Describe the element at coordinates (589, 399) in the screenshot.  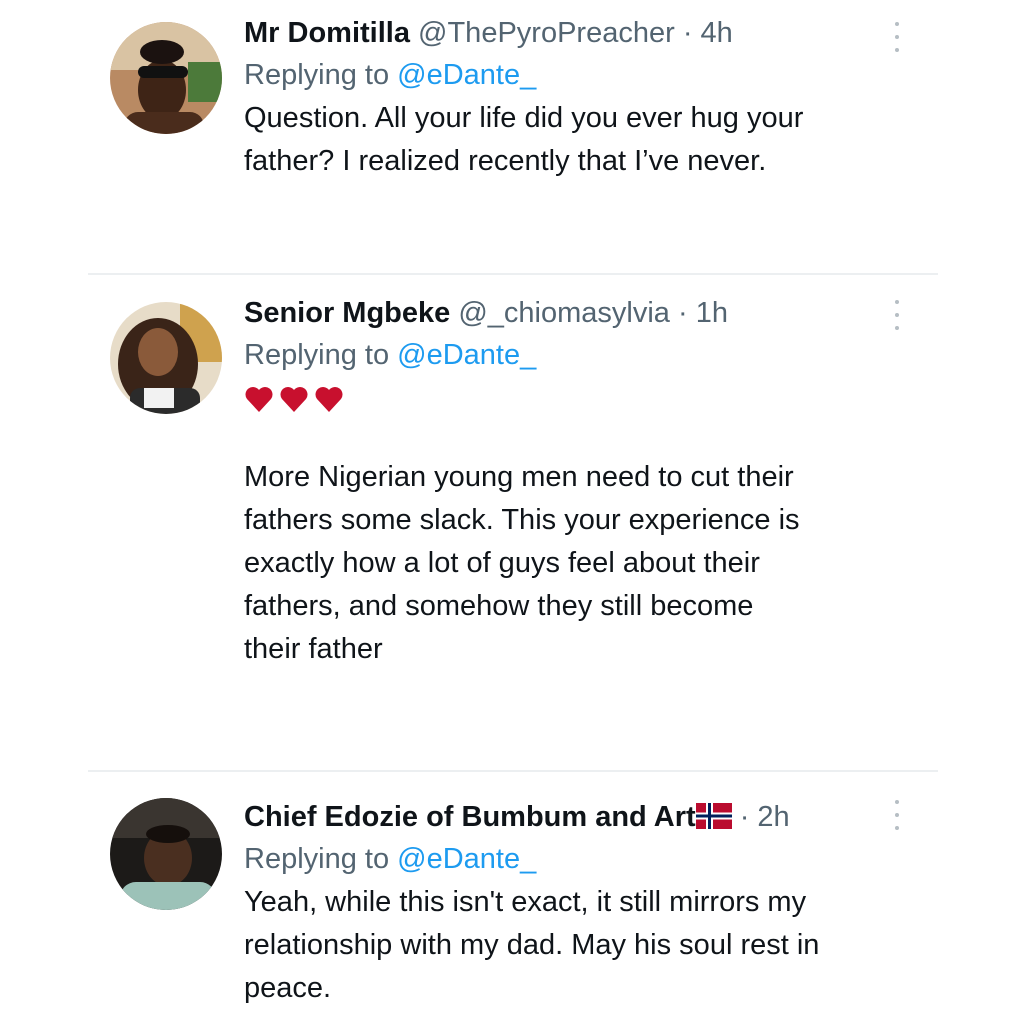
I see `heart-emoji-row` at that location.